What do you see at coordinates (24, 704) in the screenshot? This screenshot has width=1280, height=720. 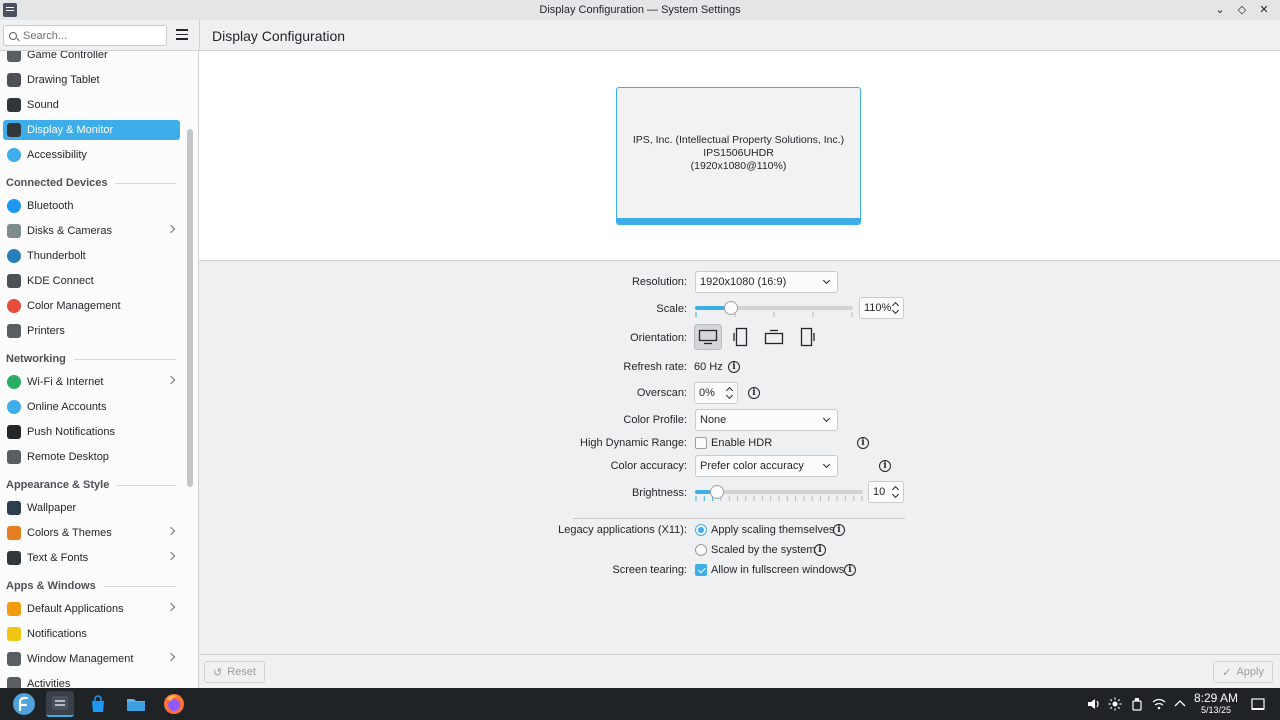 I see `app-launcher-button` at bounding box center [24, 704].